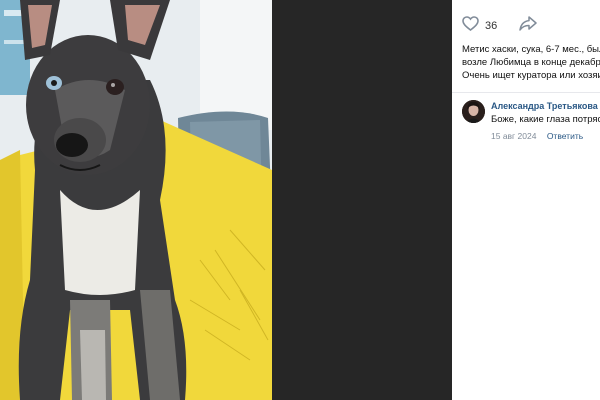 This screenshot has height=400, width=600. I want to click on reply-button: Ответить, so click(565, 136).